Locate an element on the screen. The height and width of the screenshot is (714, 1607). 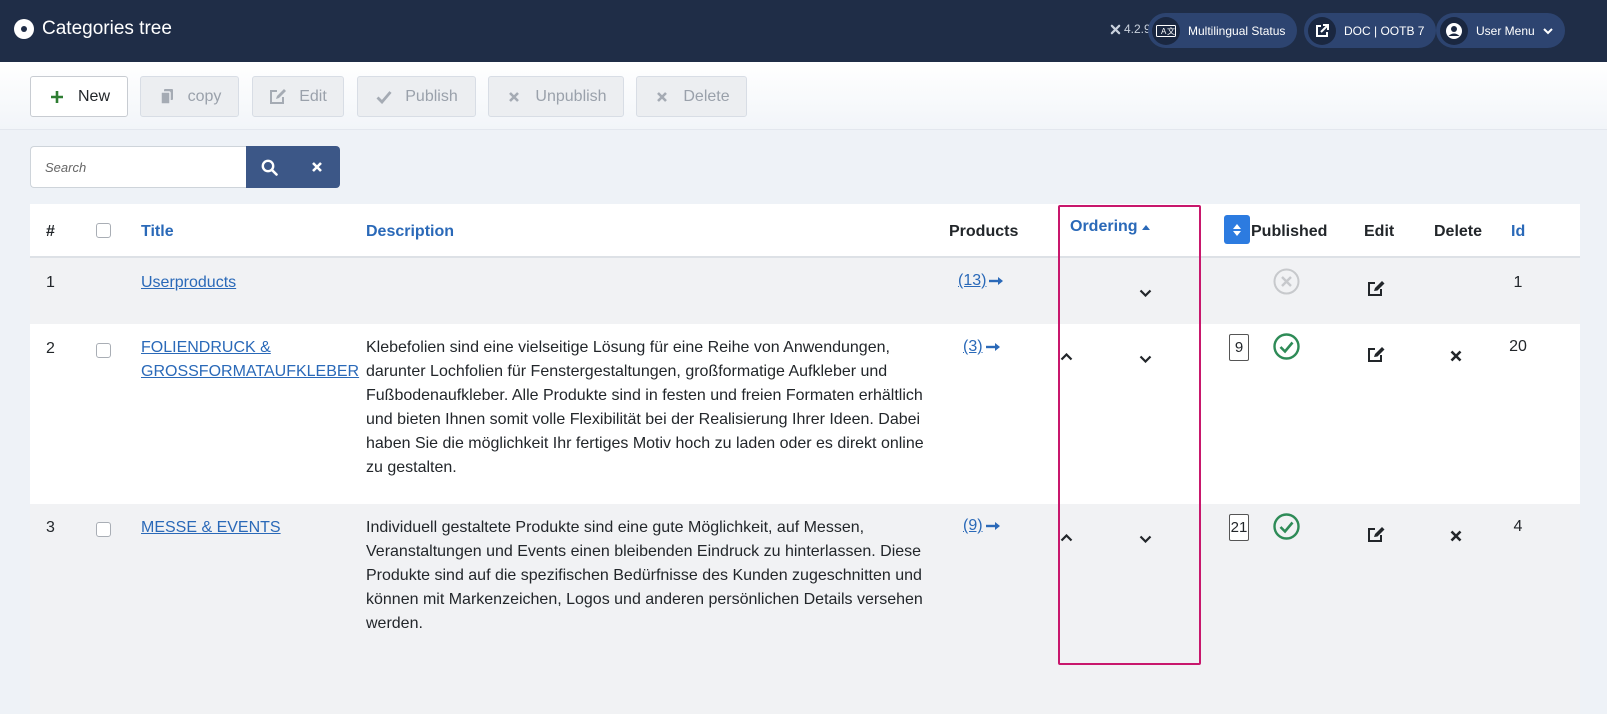
search-icon is located at coordinates (269, 167).